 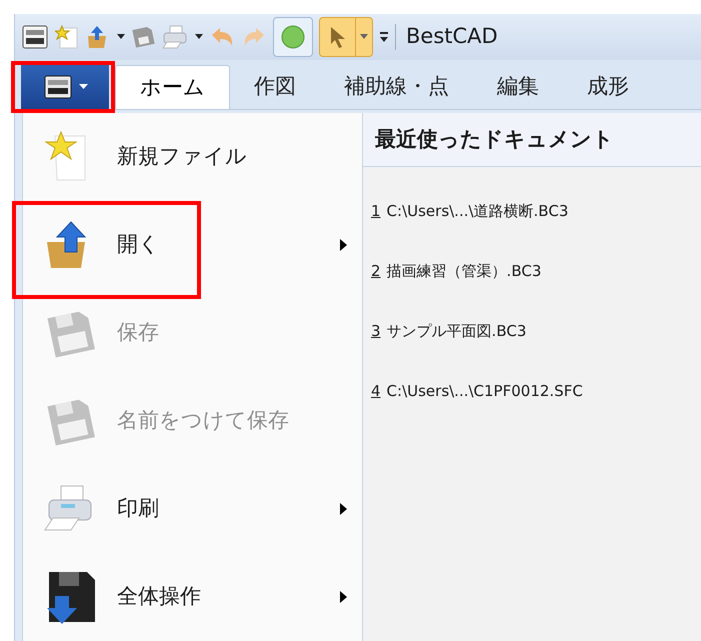 What do you see at coordinates (452, 36) in the screenshot?
I see `window-title: BestCAD` at bounding box center [452, 36].